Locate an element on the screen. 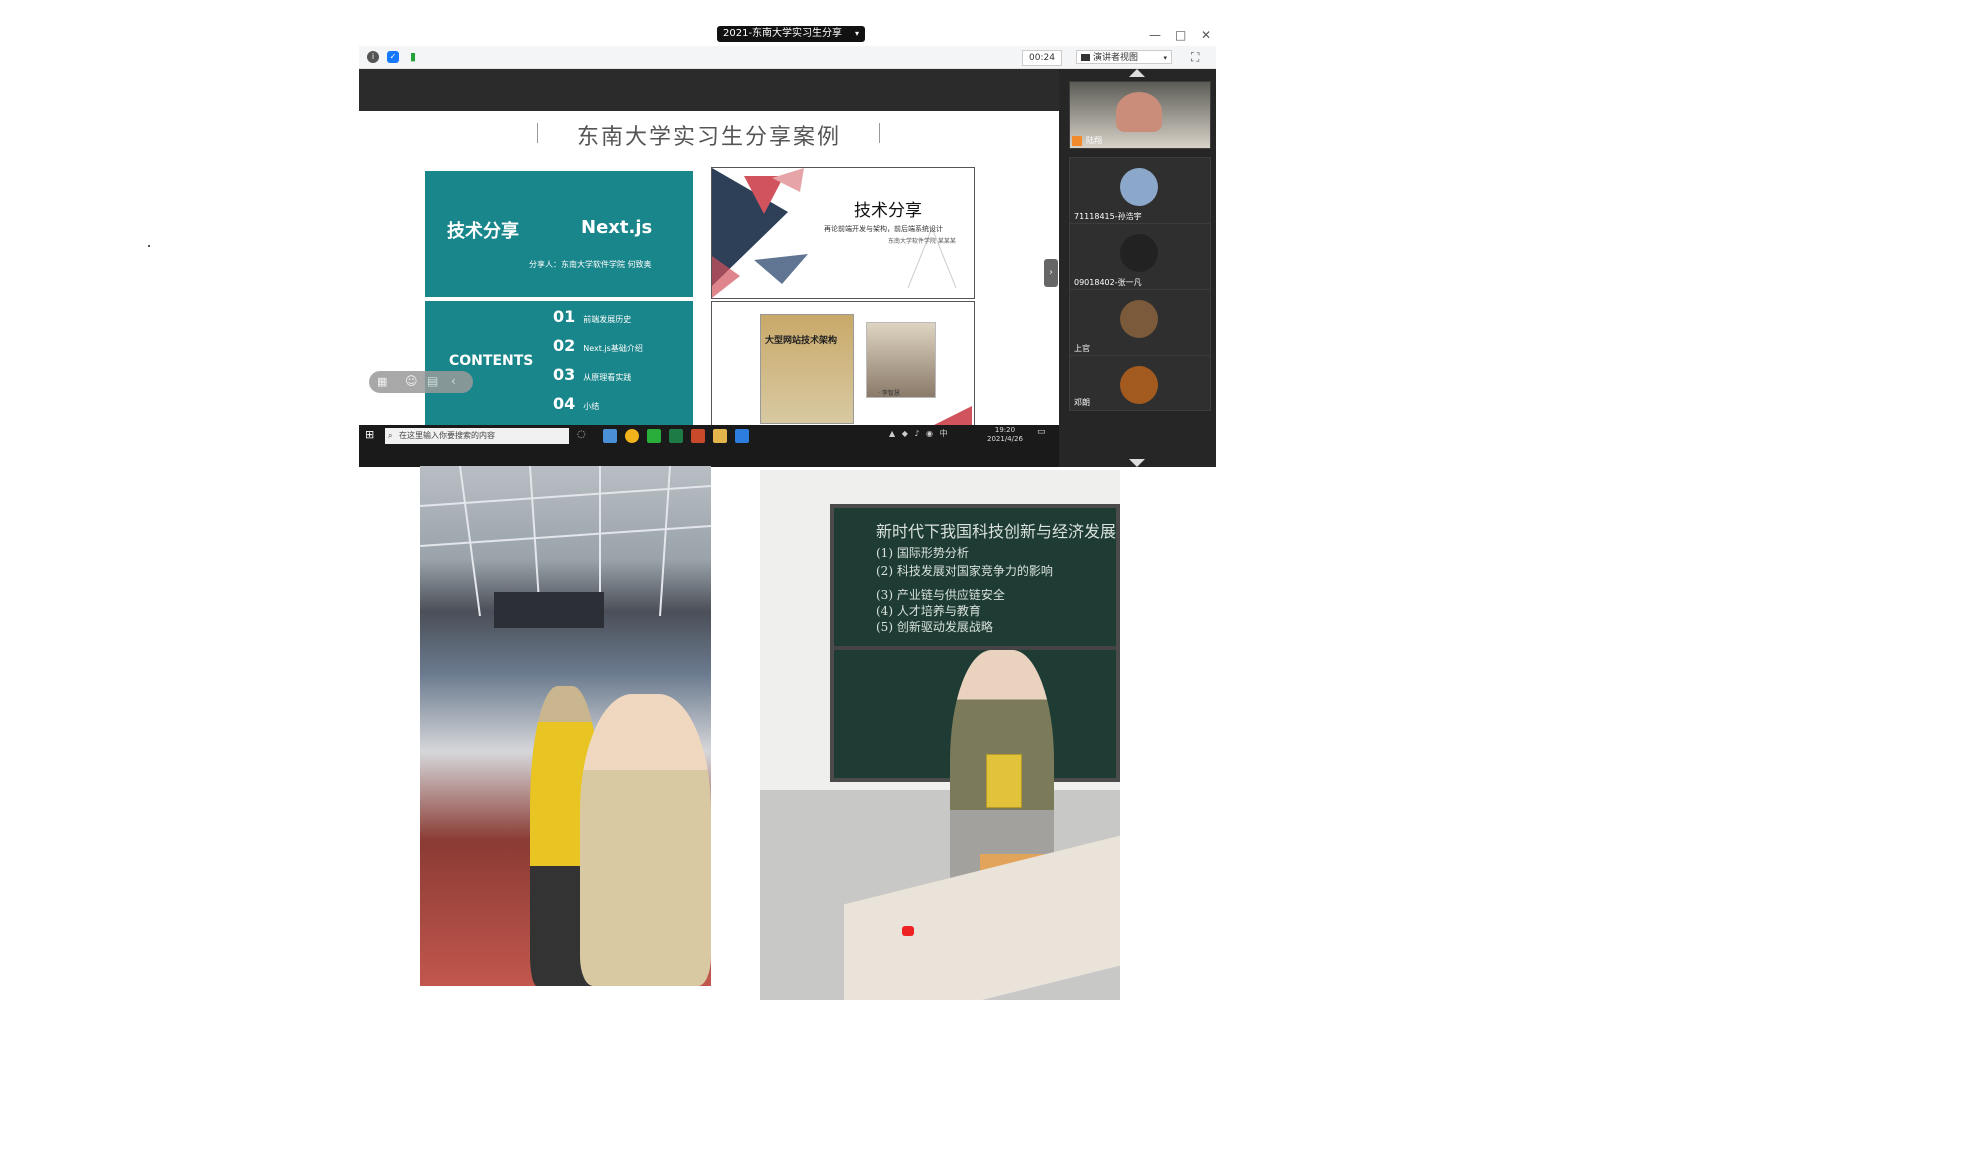 The image size is (1966, 1169). author-portrait is located at coordinates (901, 360).